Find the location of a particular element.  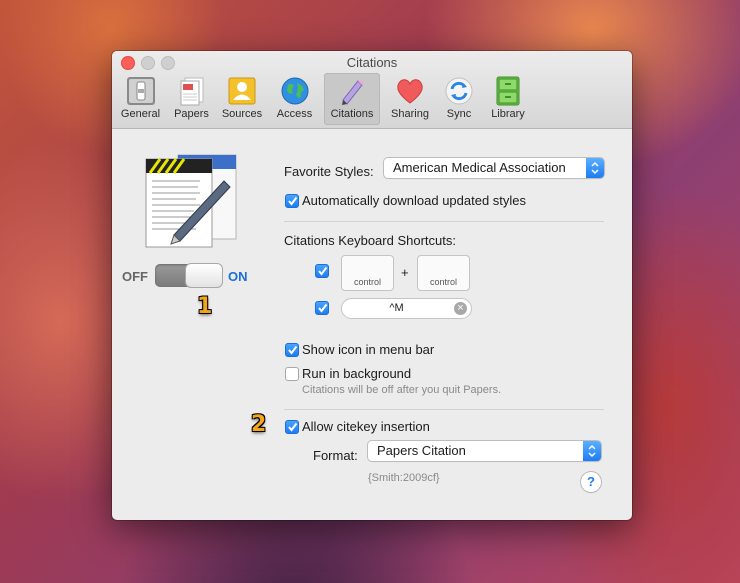

favorite-styles-popup: American Medical Association is located at coordinates (494, 168).